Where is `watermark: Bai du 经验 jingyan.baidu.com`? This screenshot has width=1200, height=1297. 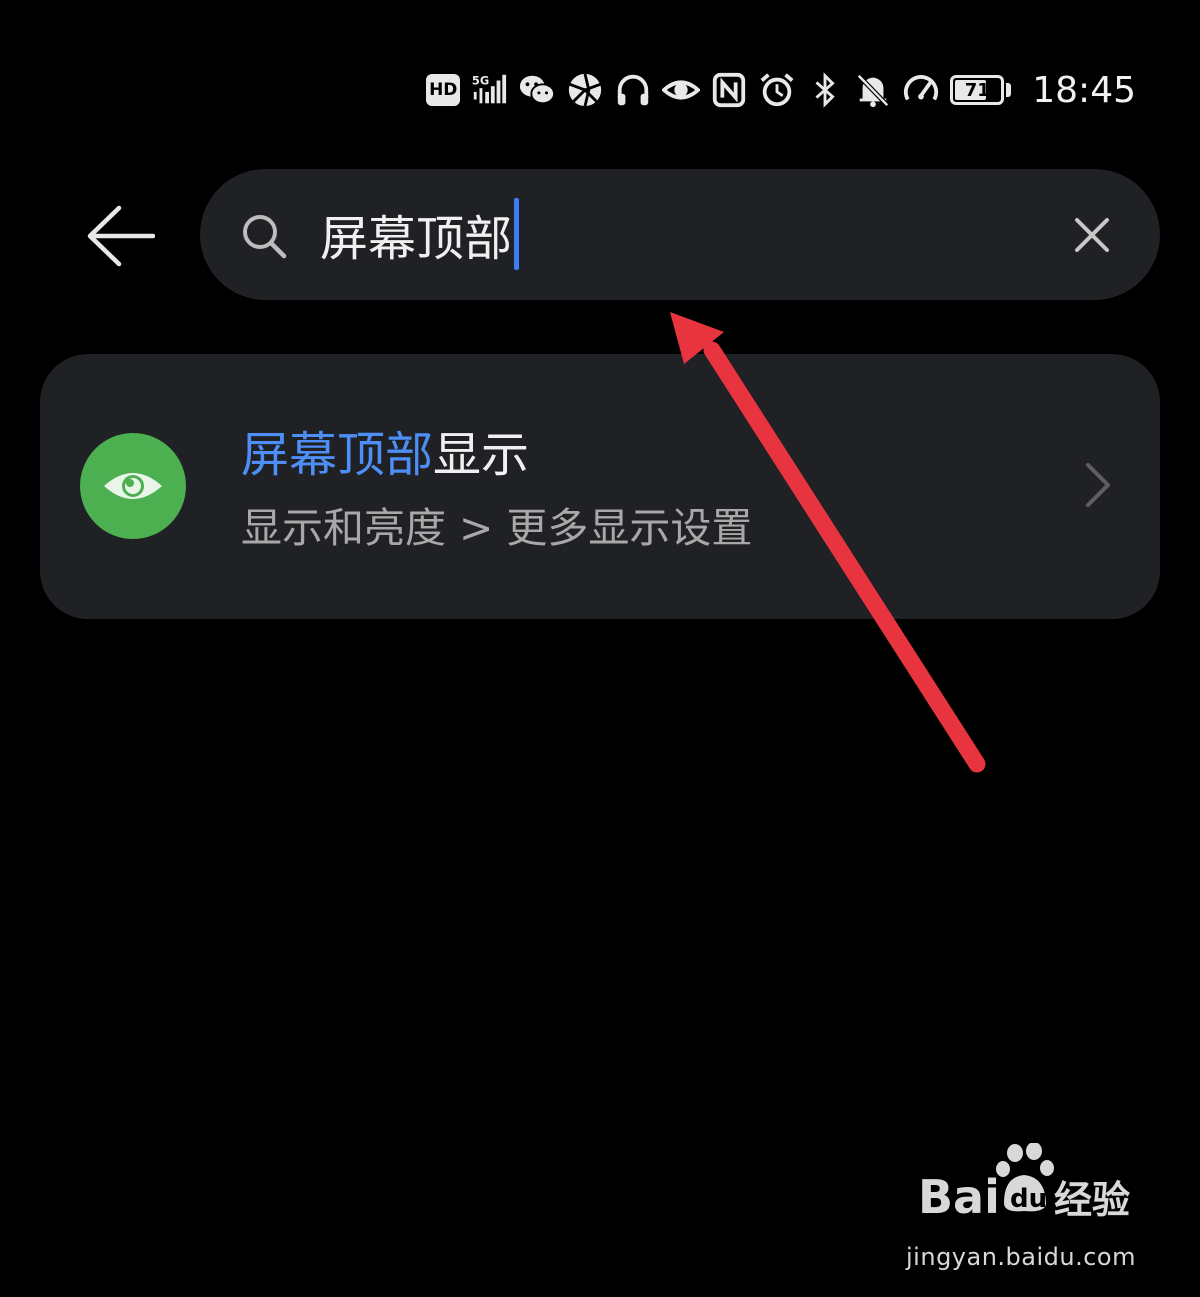
watermark: Bai du 经验 jingyan.baidu.com is located at coordinates (1022, 1206).